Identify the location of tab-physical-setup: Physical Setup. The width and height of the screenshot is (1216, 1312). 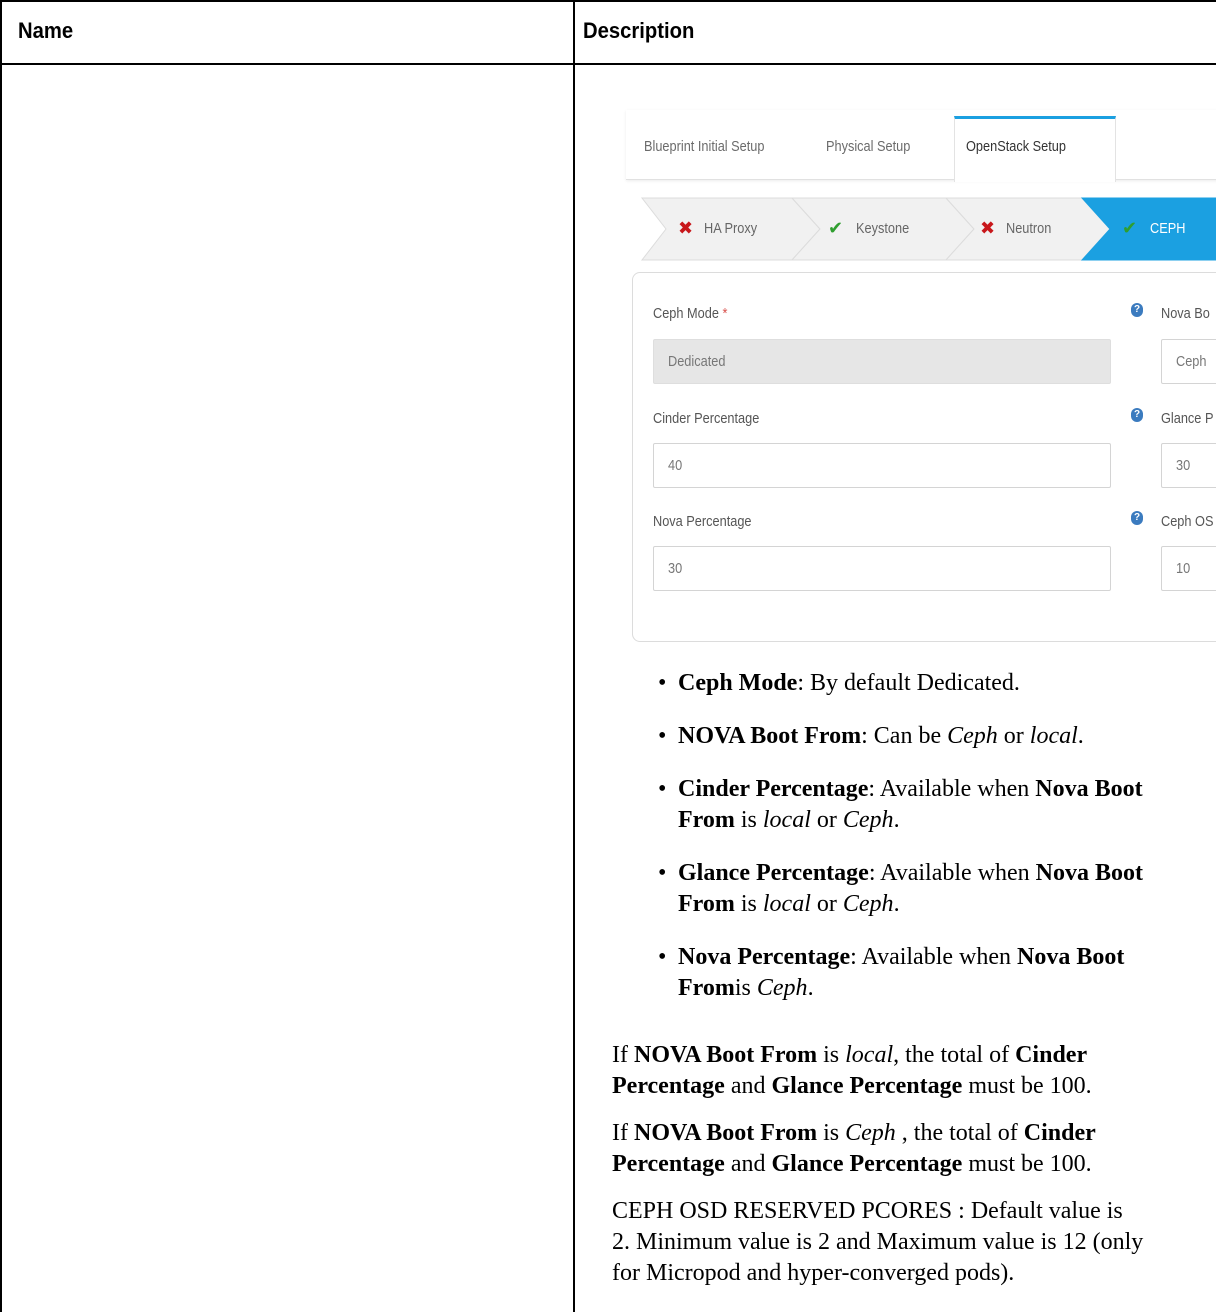
(868, 146).